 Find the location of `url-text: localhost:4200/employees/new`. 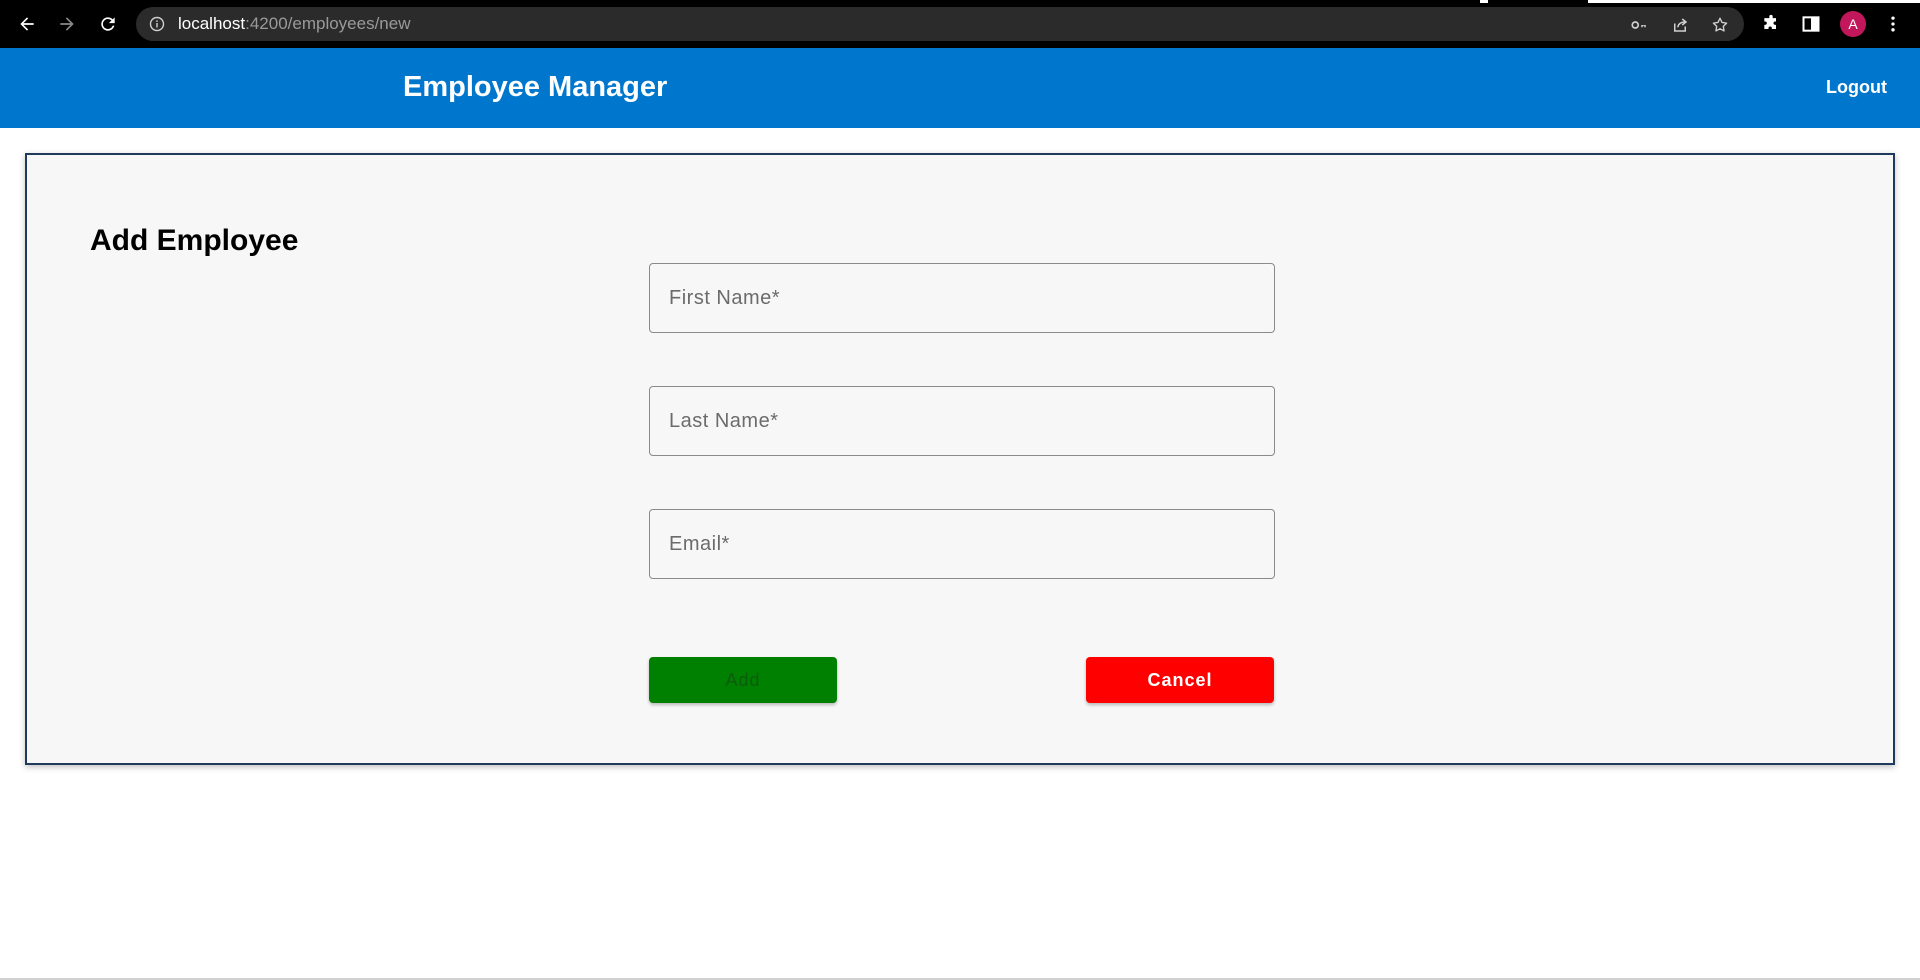

url-text: localhost:4200/employees/new is located at coordinates (294, 24).